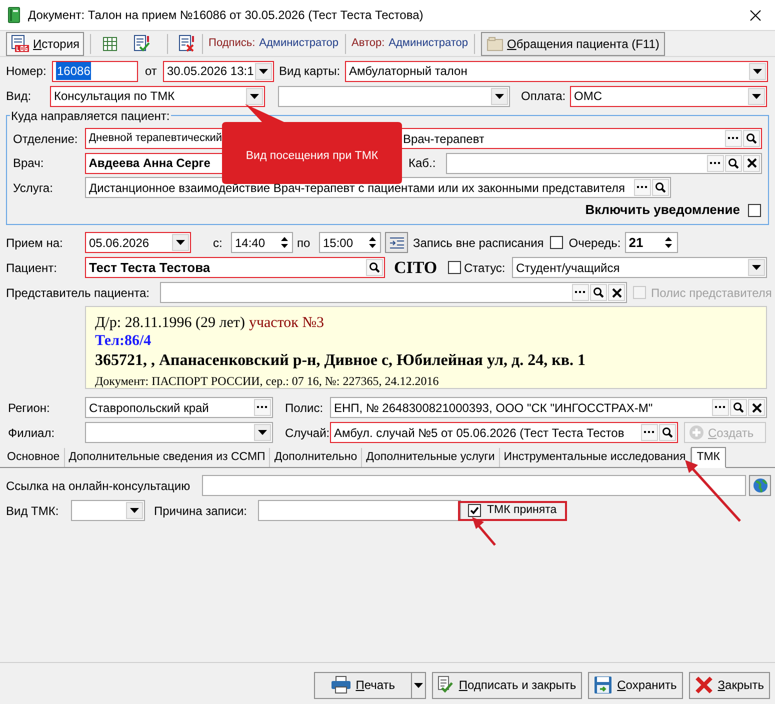 The height and width of the screenshot is (704, 775). Describe the element at coordinates (267, 380) in the screenshot. I see `document-text: Документ: ПАСПОРТ РОССИИ, сер.: 07 16, №: 227365, 24.12.2016` at that location.